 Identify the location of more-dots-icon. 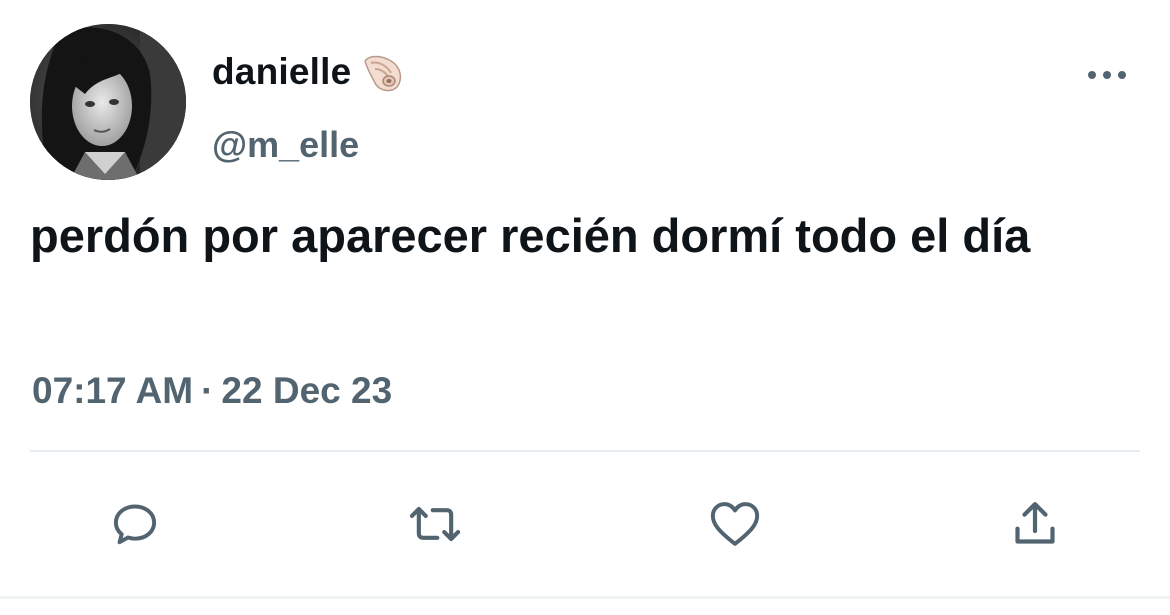
(1107, 75).